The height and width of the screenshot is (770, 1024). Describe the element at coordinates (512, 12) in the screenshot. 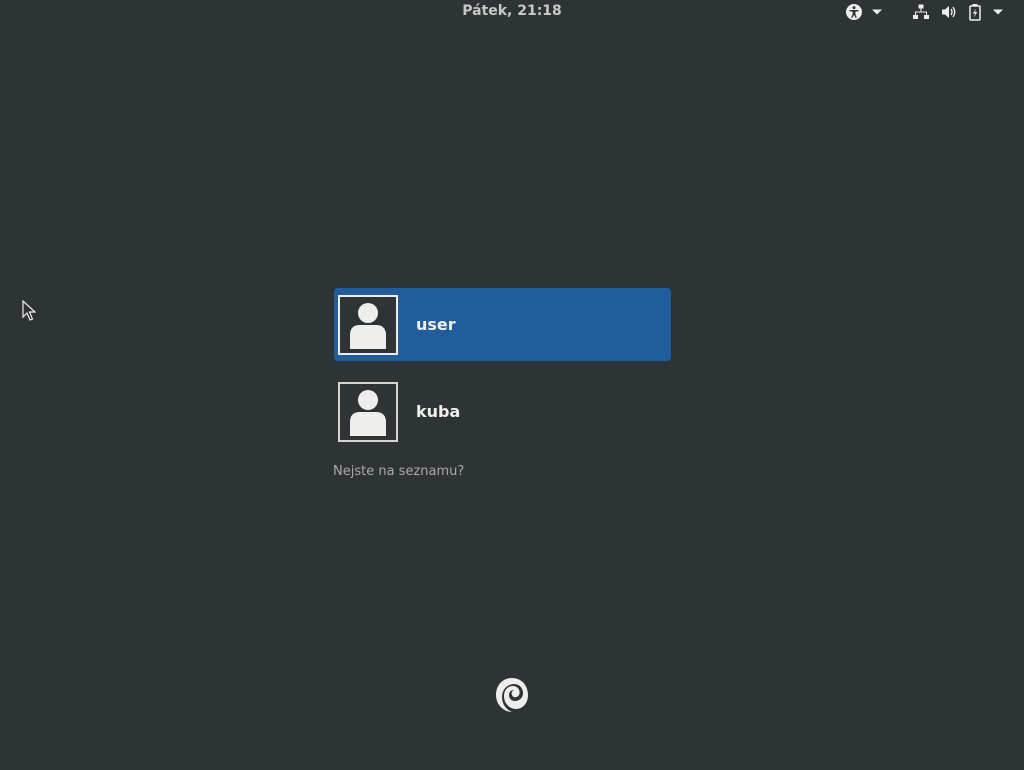

I see `top-bar: Pátek, 21:18` at that location.